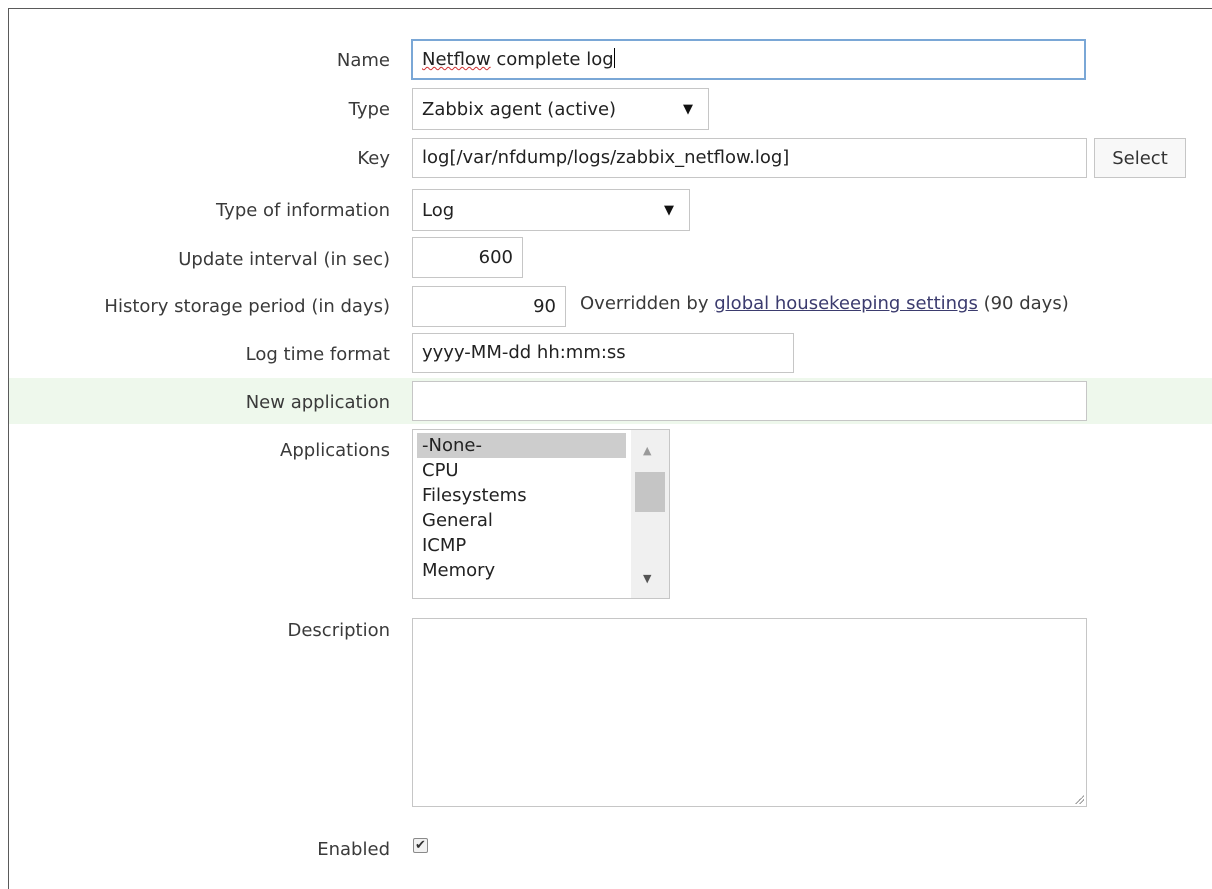  I want to click on applications-option: Filesystems, so click(521, 495).